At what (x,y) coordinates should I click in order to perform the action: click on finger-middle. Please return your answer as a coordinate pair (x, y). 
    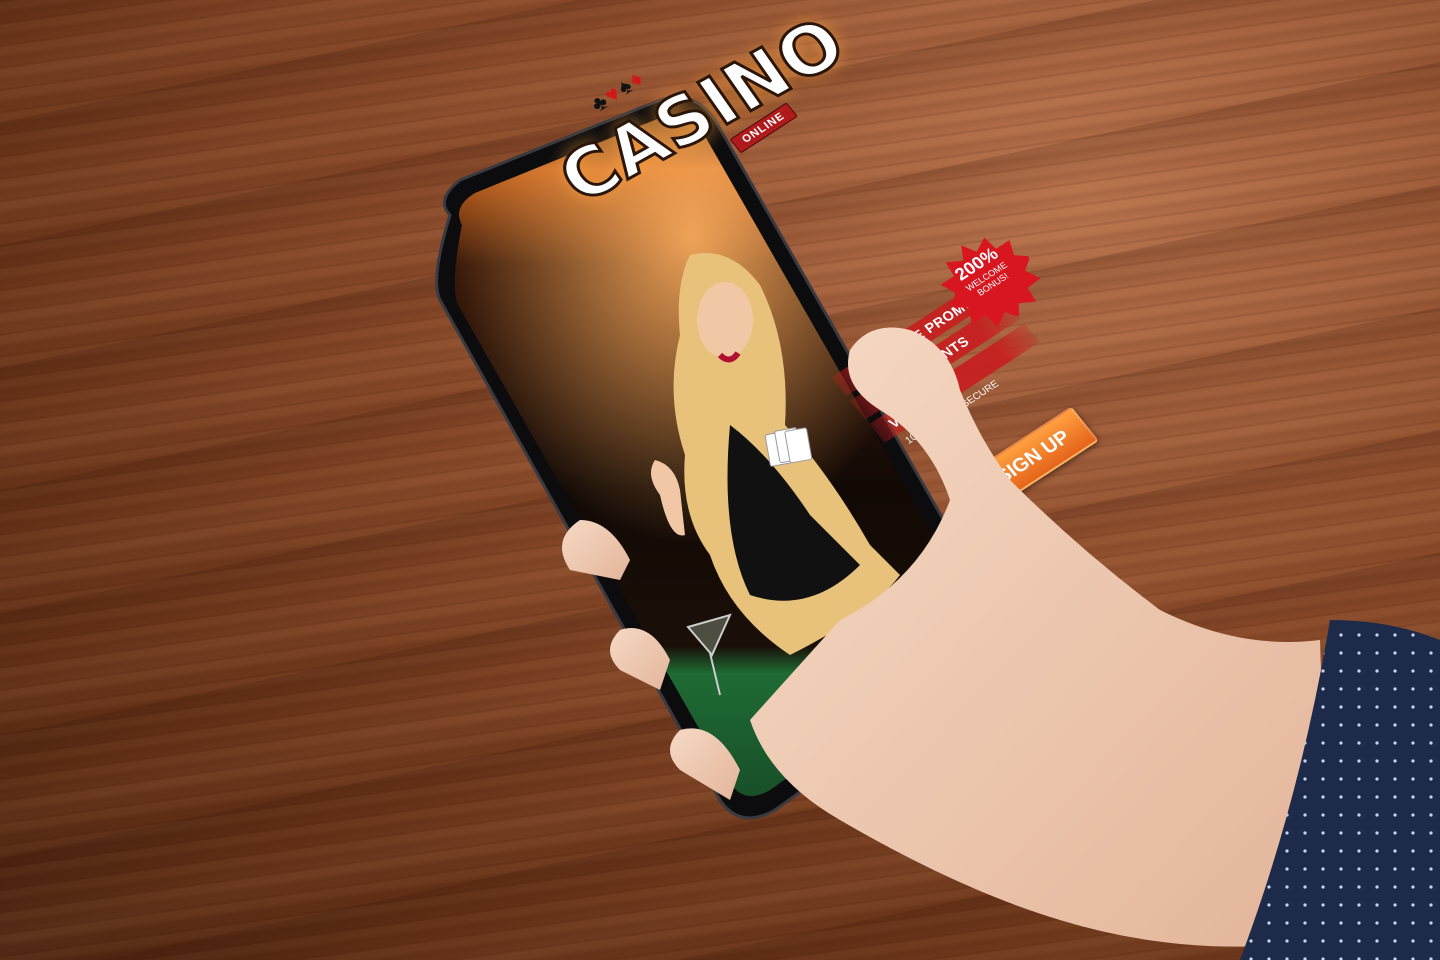
    Looking at the image, I should click on (640, 659).